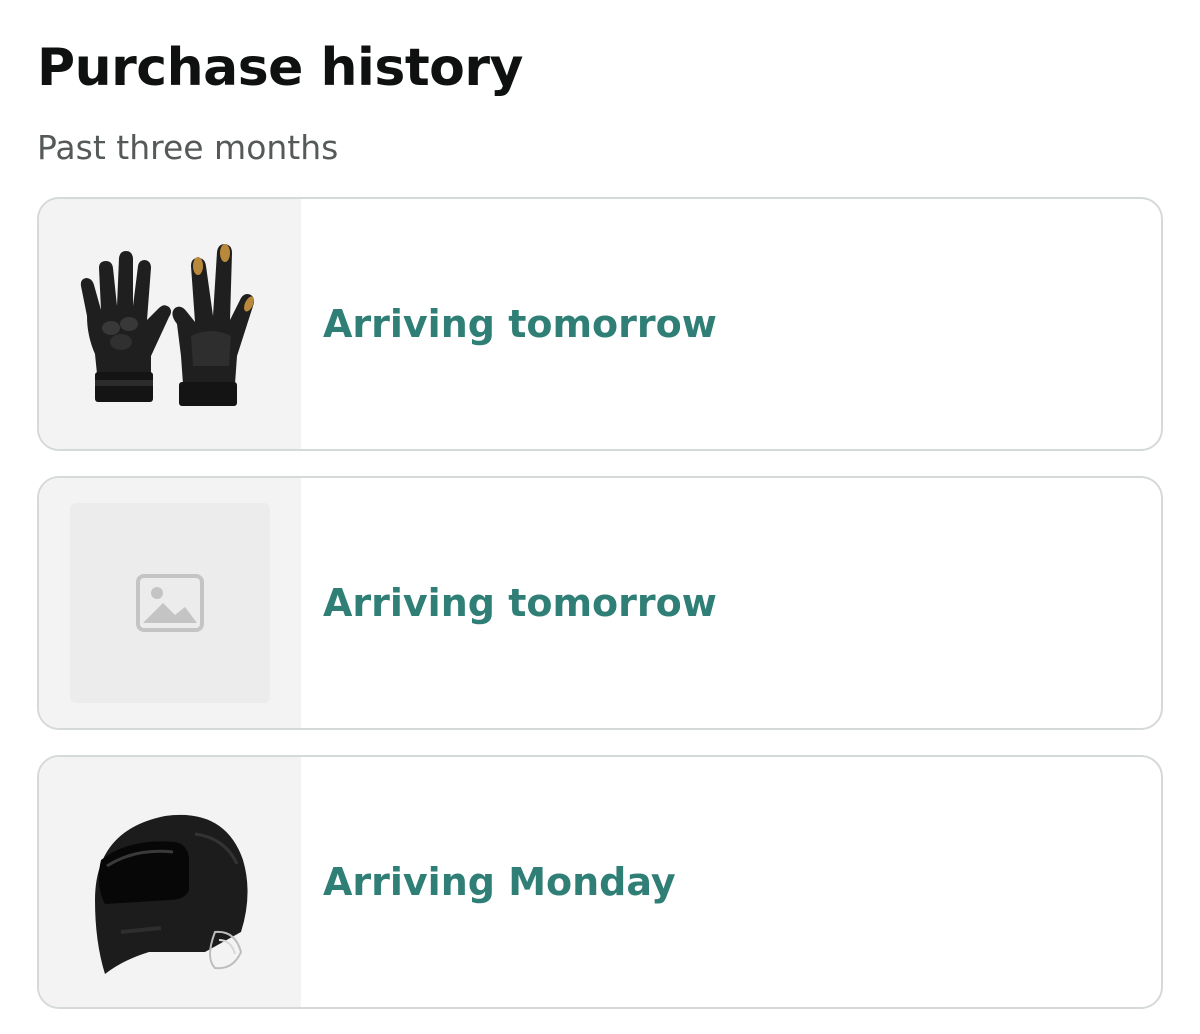 The height and width of the screenshot is (1034, 1200). I want to click on page-title: Purchase history, so click(280, 68).